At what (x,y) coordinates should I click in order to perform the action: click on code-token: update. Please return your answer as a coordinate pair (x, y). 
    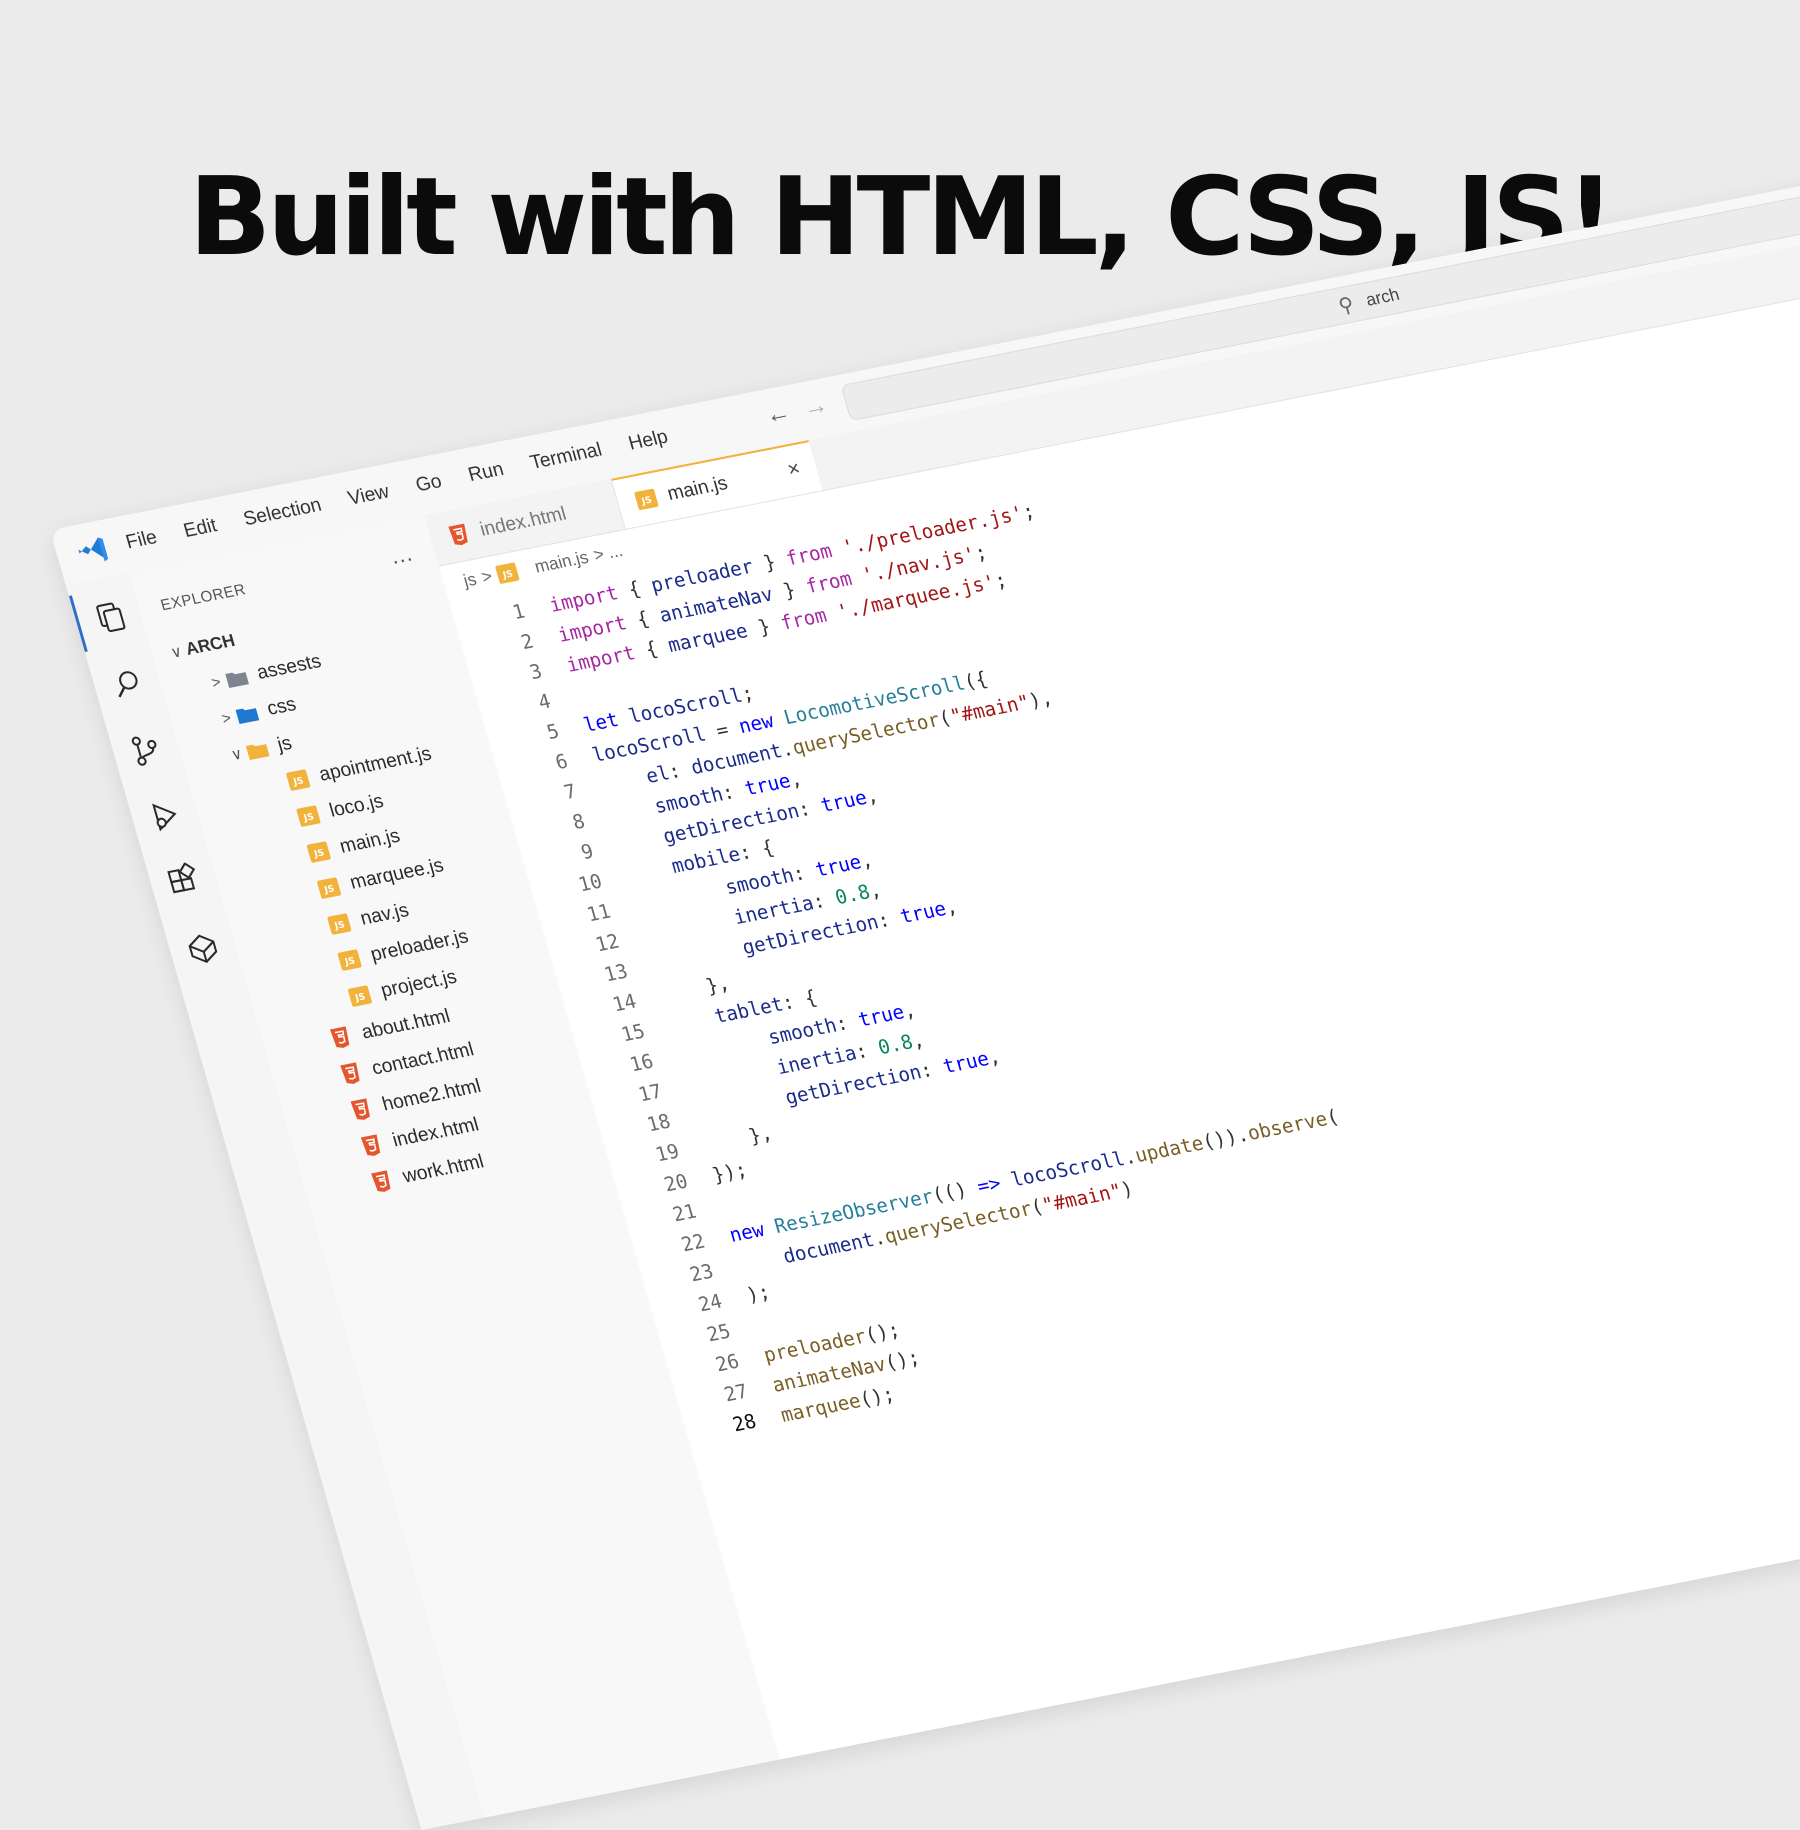
    Looking at the image, I should click on (1169, 1150).